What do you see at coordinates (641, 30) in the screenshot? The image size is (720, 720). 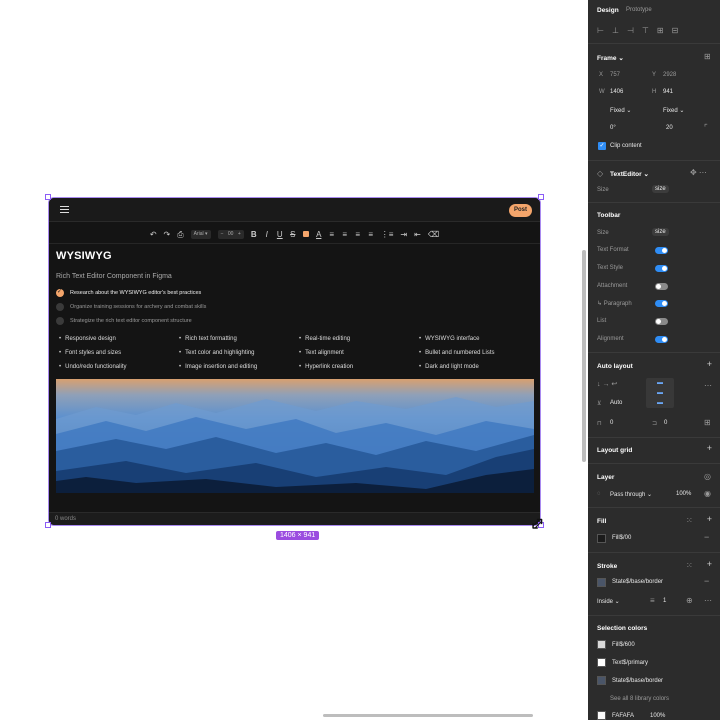 I see `align-tools-icon: ⊢⊥⊣⊤⊞⊟` at bounding box center [641, 30].